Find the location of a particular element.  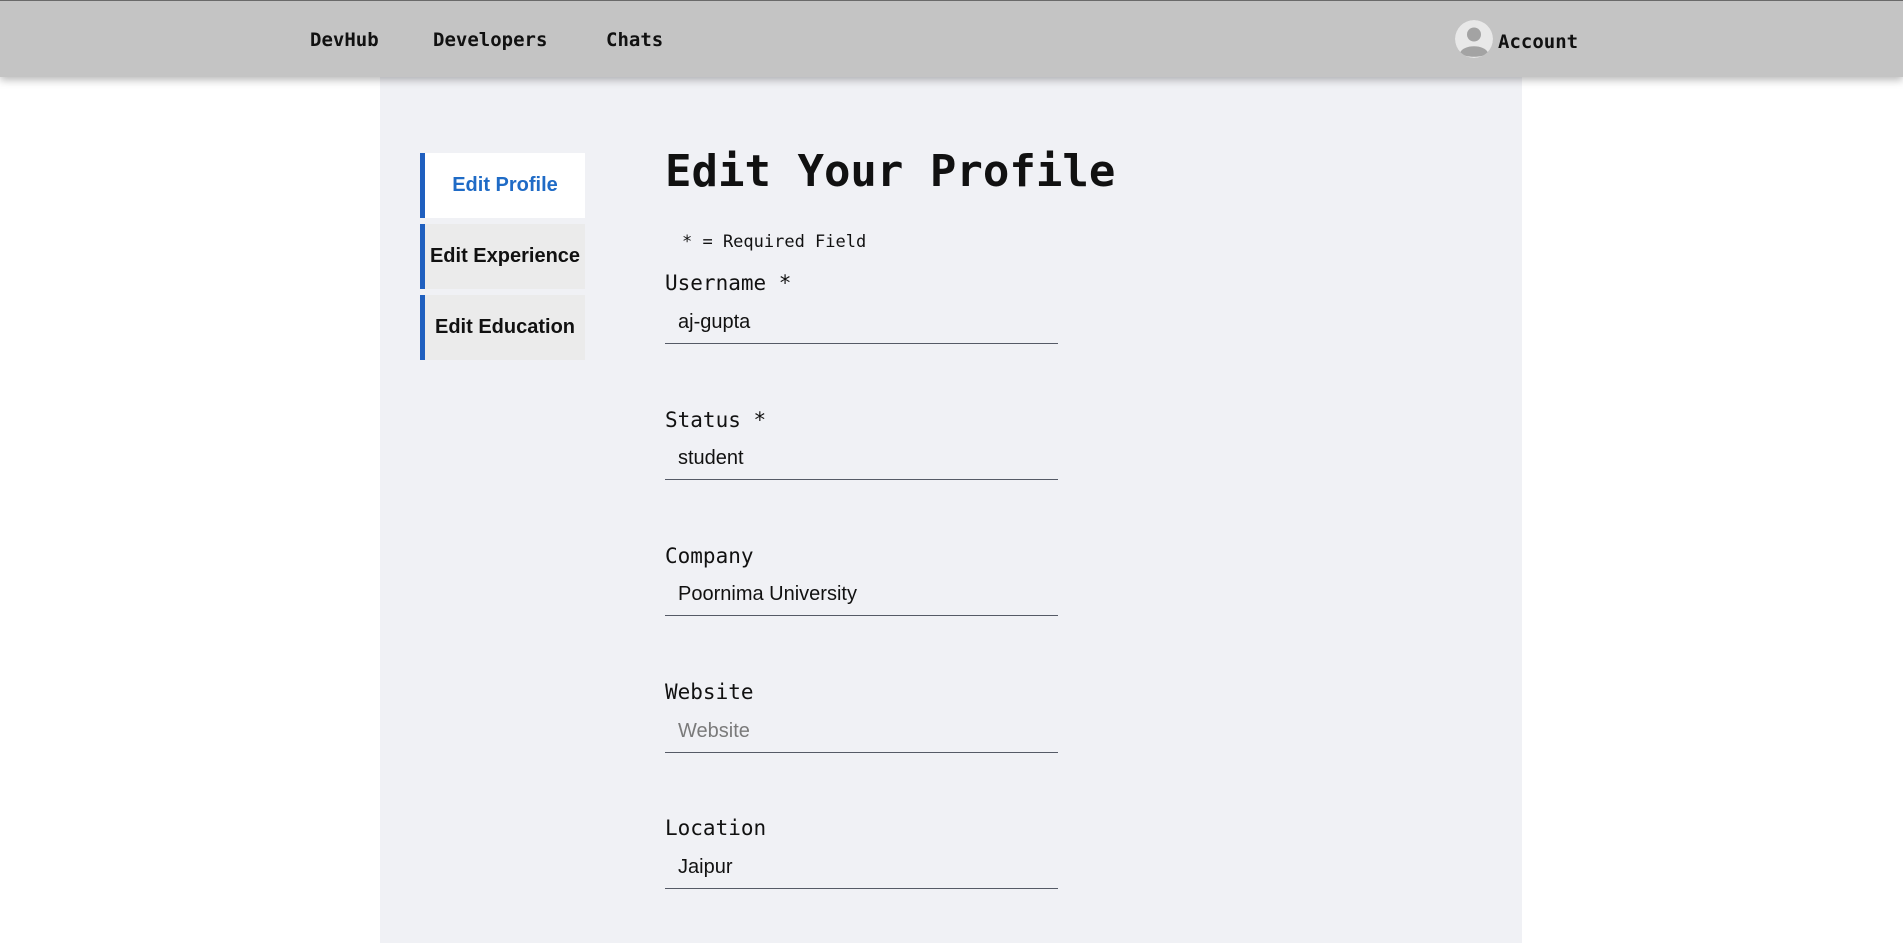

company-label: Company is located at coordinates (709, 556).